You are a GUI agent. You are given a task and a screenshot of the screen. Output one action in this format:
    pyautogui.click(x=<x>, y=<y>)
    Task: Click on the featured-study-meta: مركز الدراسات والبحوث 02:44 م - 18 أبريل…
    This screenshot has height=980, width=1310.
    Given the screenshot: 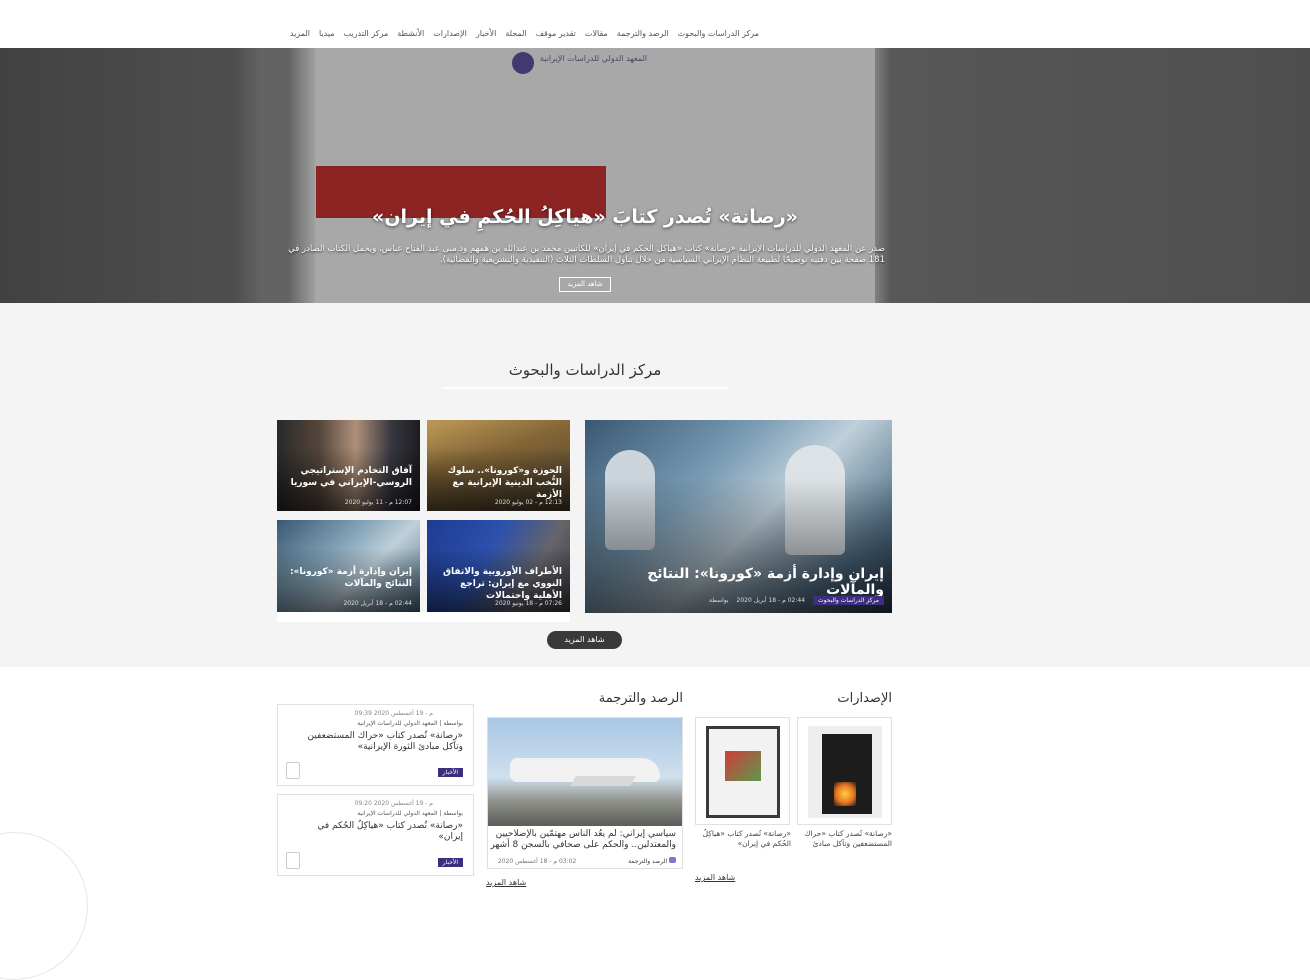 What is the action you would take?
    pyautogui.click(x=796, y=600)
    